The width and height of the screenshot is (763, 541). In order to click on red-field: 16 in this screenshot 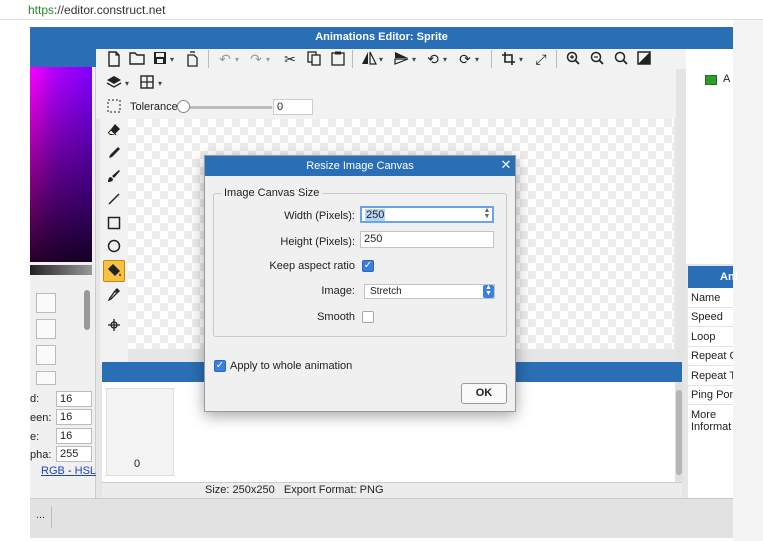, I will do `click(74, 399)`.